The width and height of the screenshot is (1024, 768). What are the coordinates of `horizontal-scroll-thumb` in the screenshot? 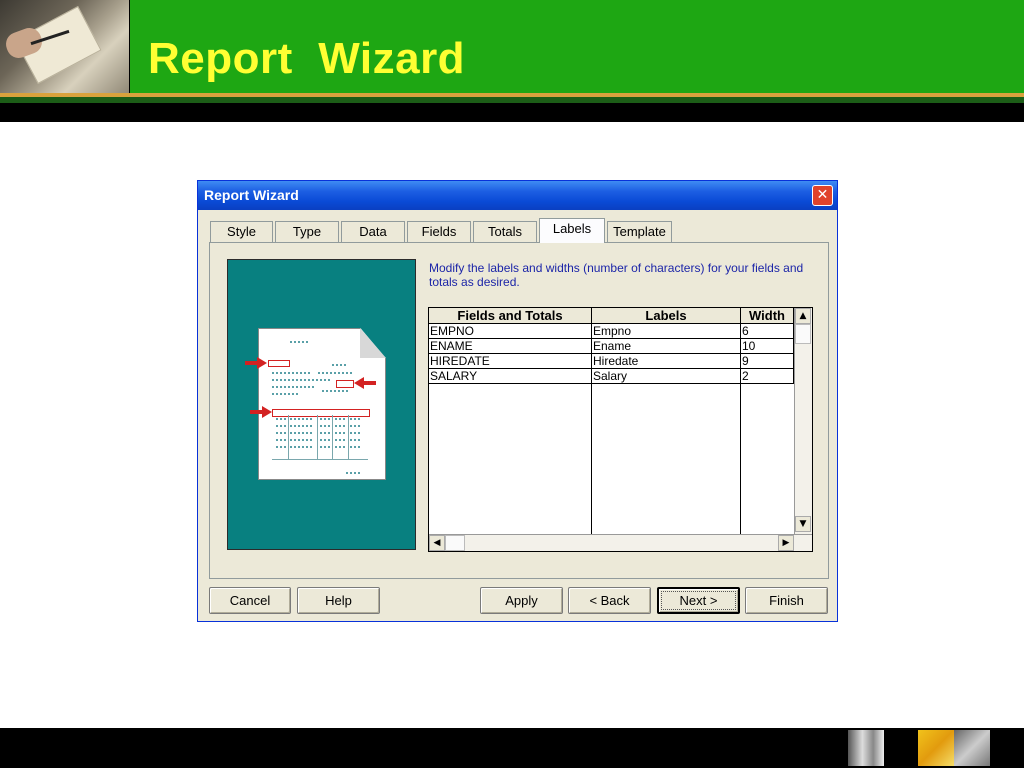 It's located at (455, 543).